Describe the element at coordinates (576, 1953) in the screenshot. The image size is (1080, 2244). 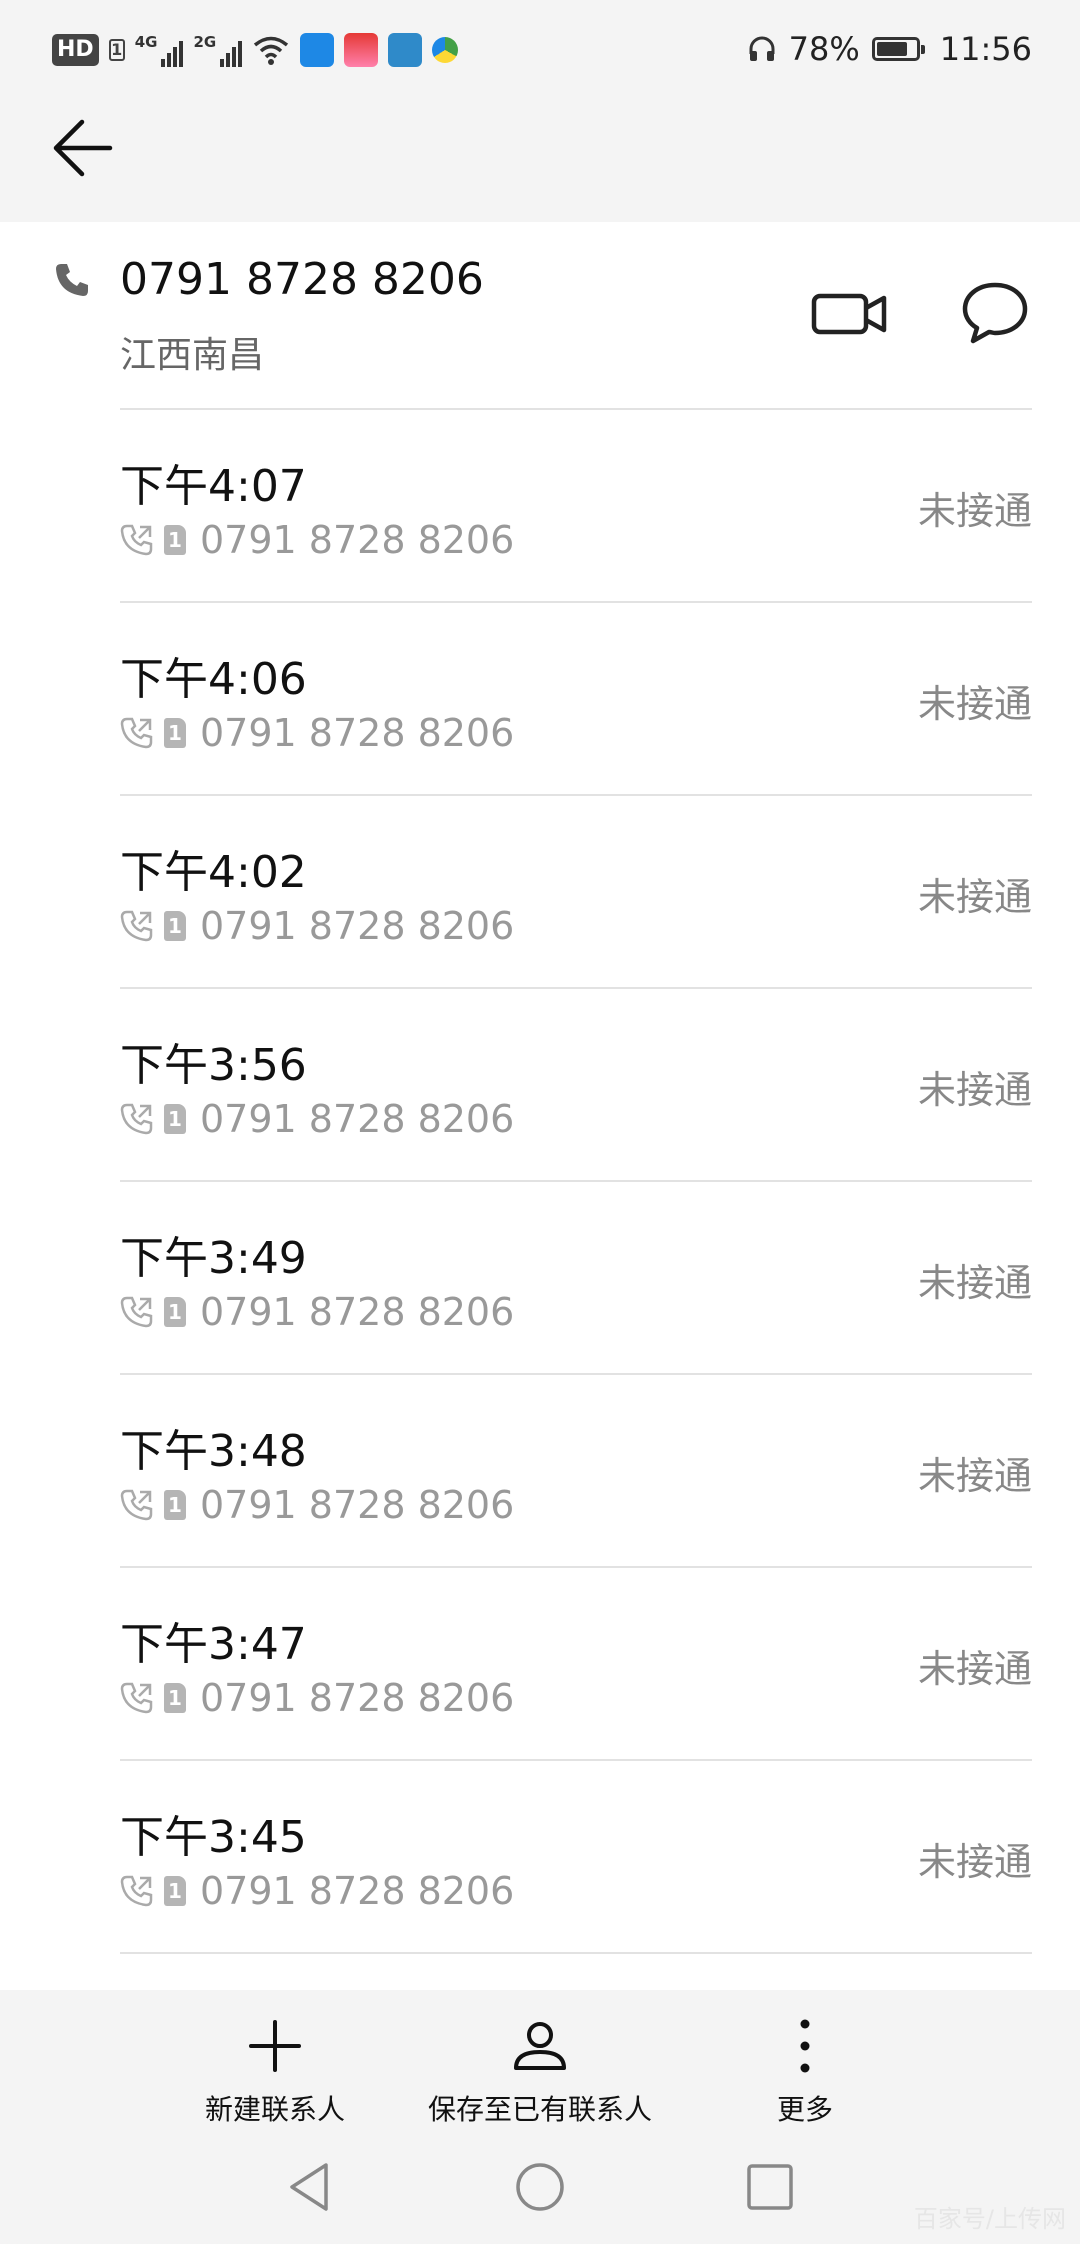
I see `divider` at that location.